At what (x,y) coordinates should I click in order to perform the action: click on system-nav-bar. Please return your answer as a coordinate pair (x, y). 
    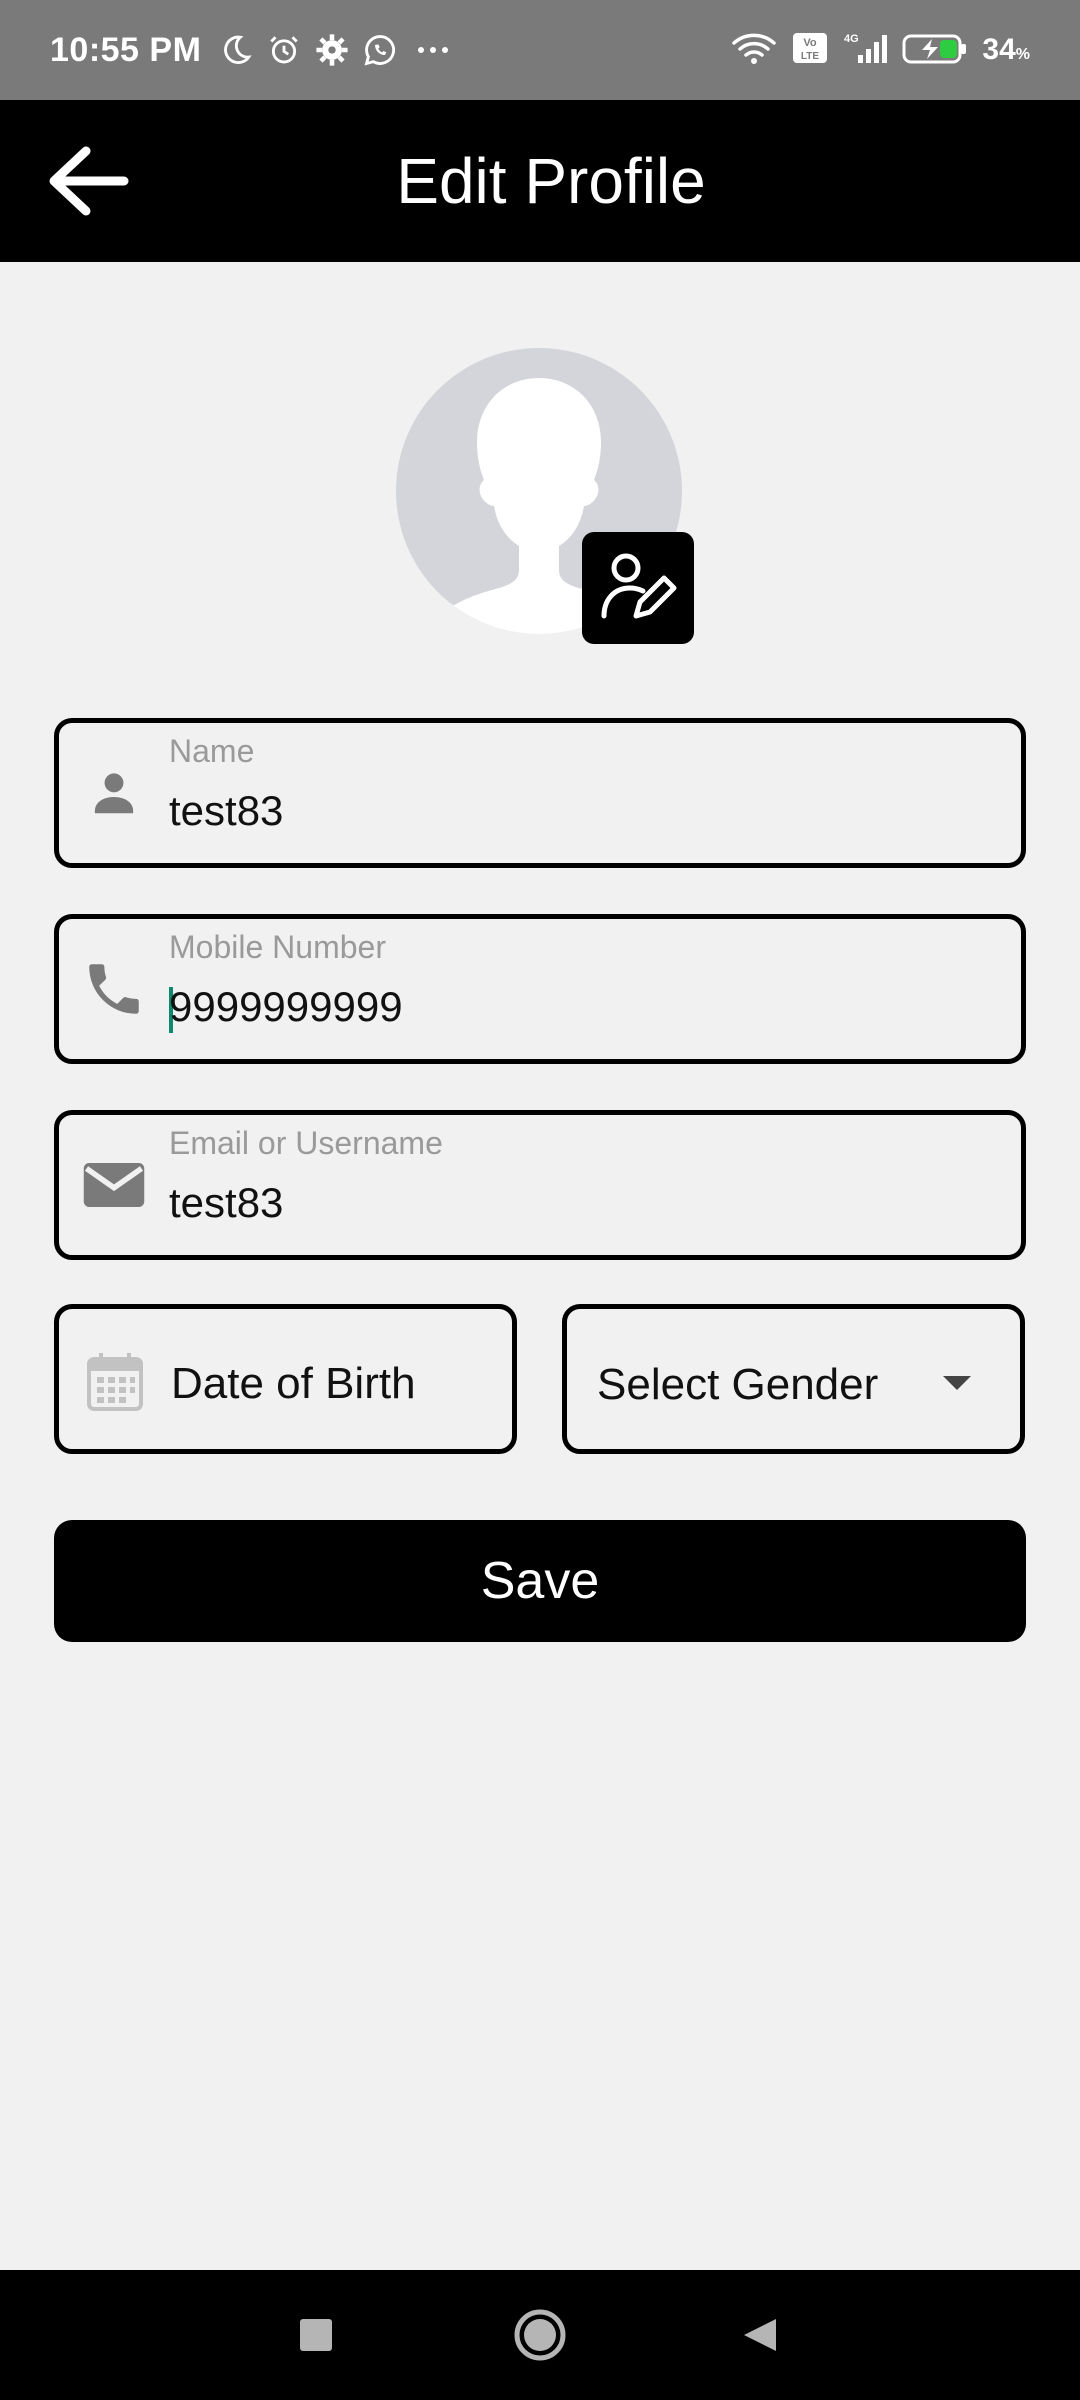
    Looking at the image, I should click on (540, 2335).